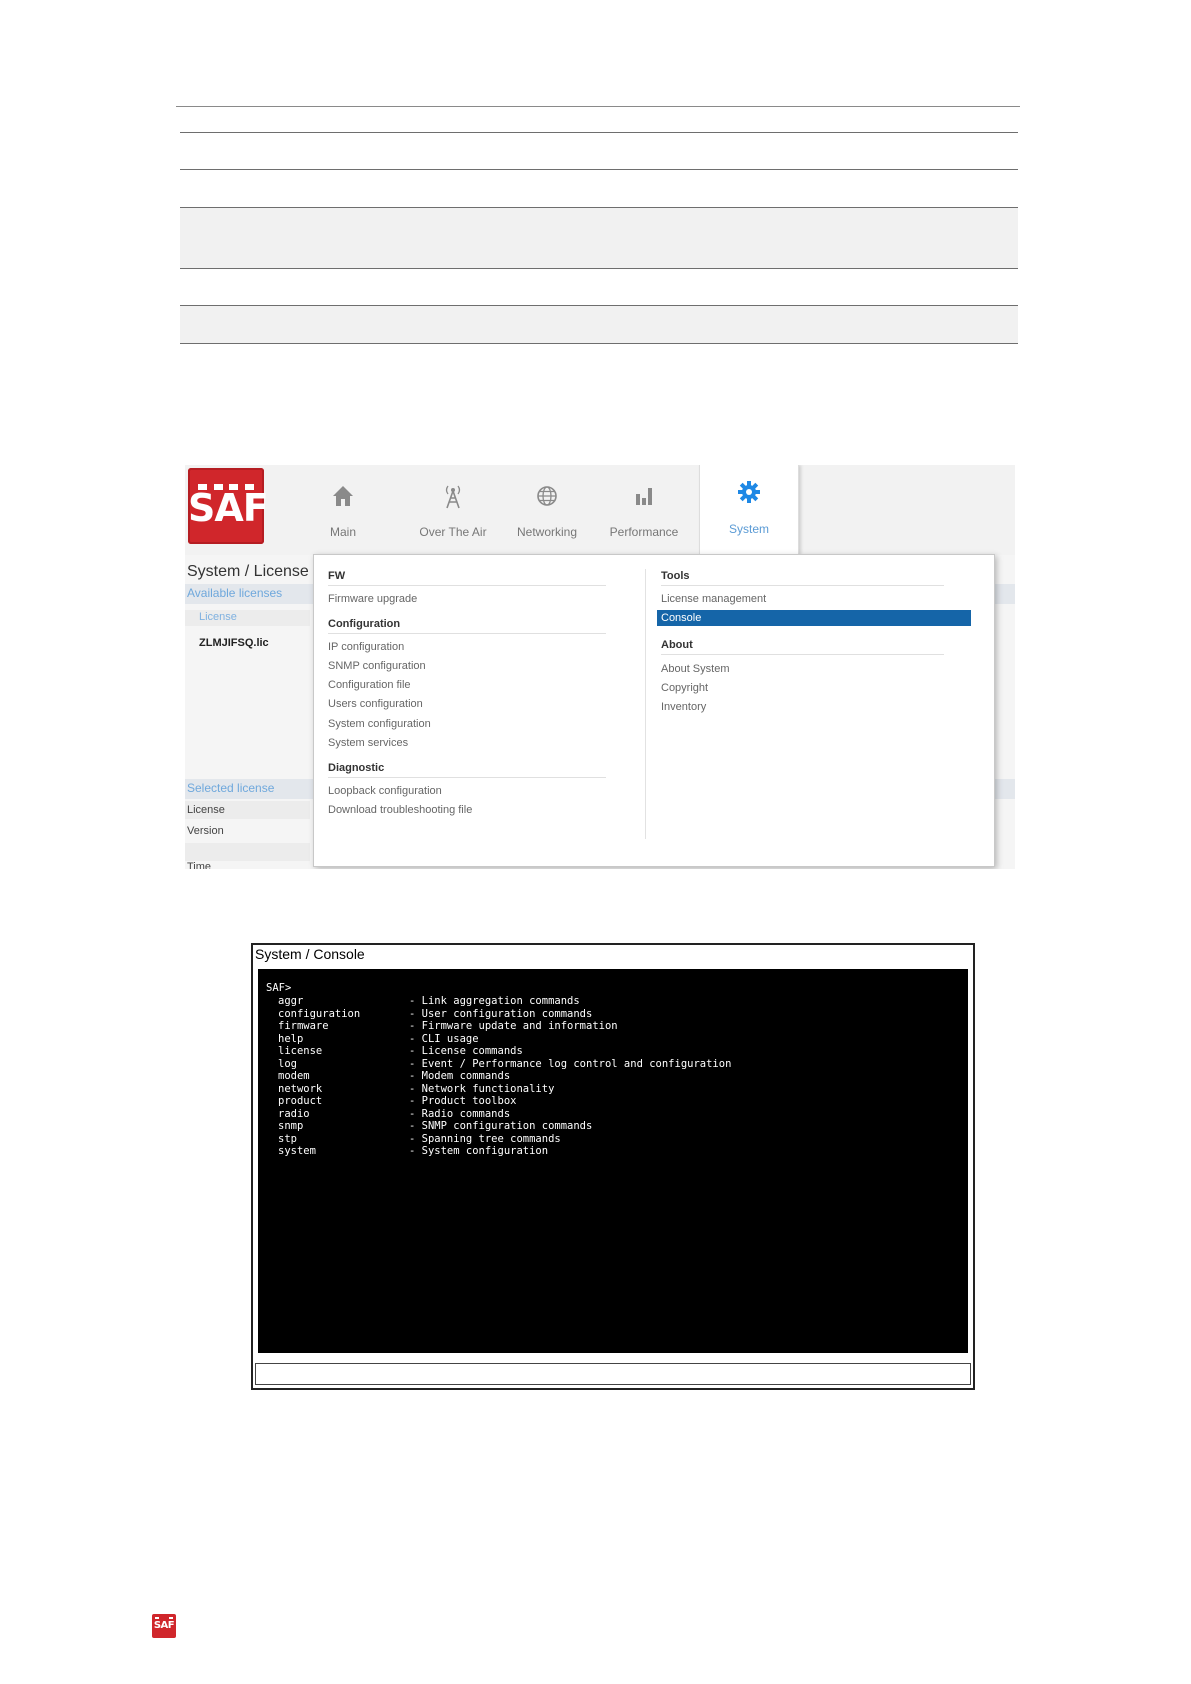  What do you see at coordinates (248, 571) in the screenshot?
I see `page-title: System / License` at bounding box center [248, 571].